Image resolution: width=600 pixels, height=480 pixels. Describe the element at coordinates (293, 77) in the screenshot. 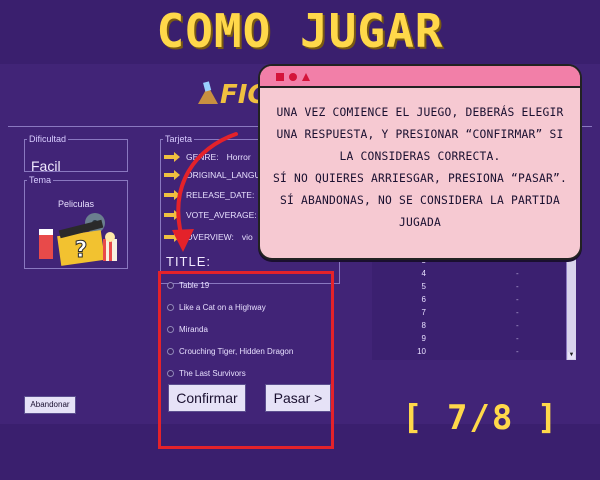

I see `circle-icon` at that location.